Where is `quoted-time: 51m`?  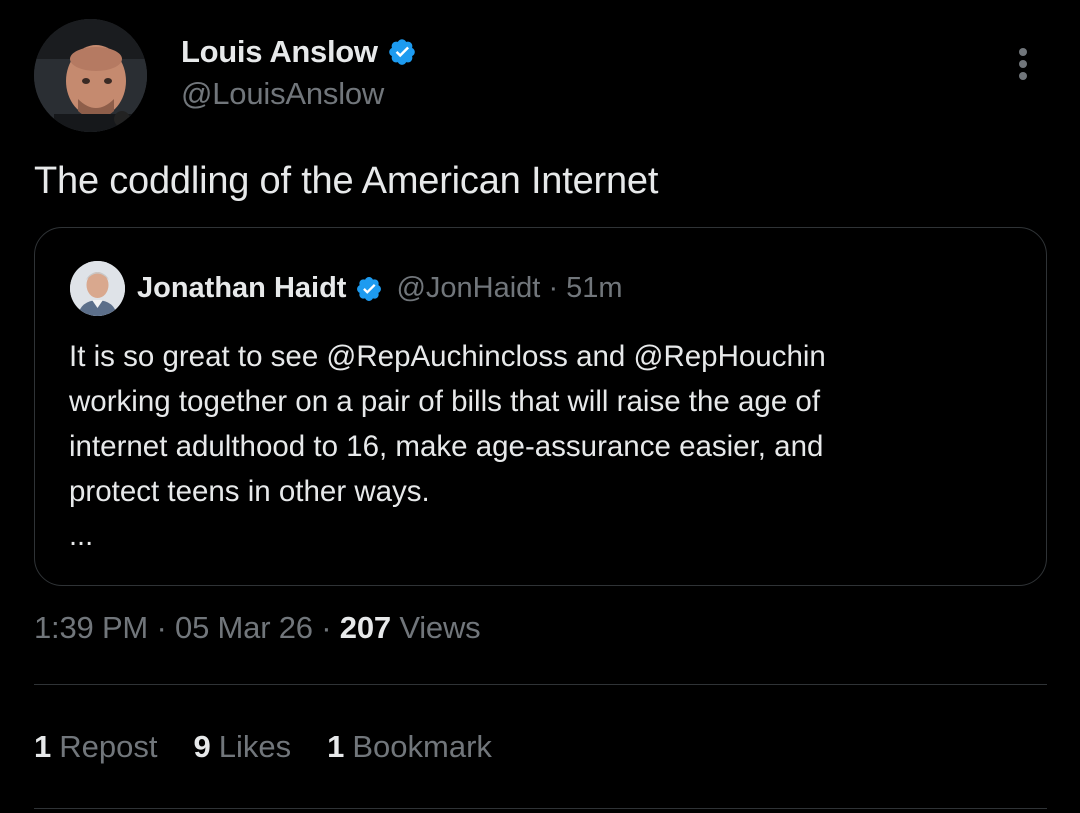
quoted-time: 51m is located at coordinates (594, 288).